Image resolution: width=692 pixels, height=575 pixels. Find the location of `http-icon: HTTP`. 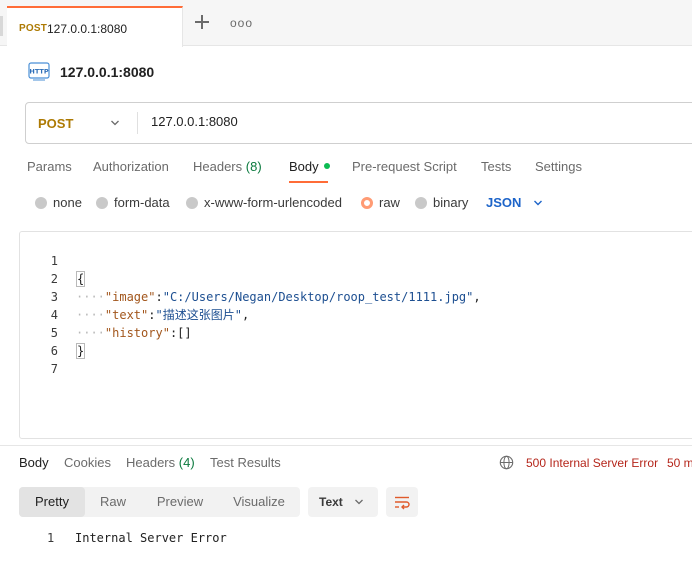

http-icon: HTTP is located at coordinates (39, 71).